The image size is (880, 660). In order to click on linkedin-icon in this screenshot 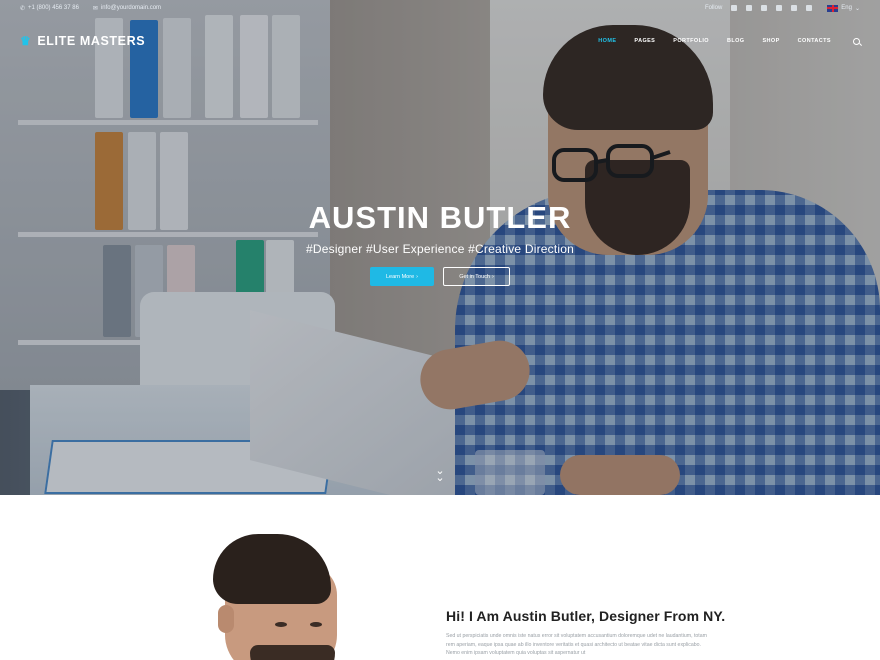, I will do `click(809, 8)`.